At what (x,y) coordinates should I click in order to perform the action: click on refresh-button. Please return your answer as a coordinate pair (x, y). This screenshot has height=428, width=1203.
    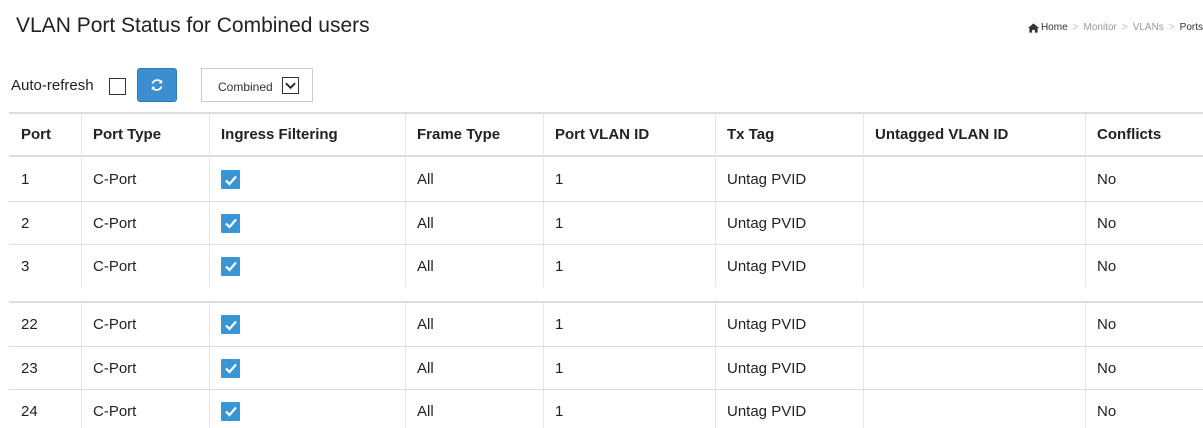
    Looking at the image, I should click on (157, 85).